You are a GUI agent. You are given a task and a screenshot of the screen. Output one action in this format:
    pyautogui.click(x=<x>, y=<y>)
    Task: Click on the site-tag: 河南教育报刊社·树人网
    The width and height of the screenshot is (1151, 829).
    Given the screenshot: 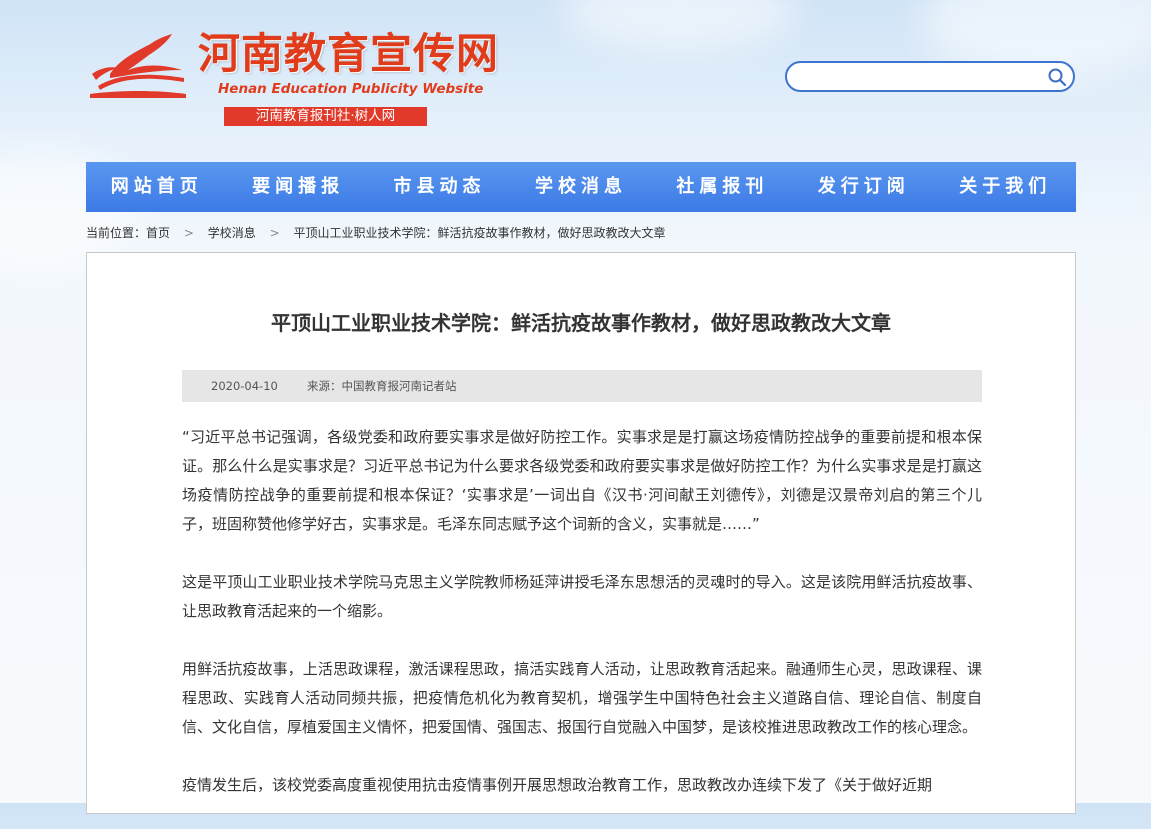 What is the action you would take?
    pyautogui.click(x=325, y=116)
    